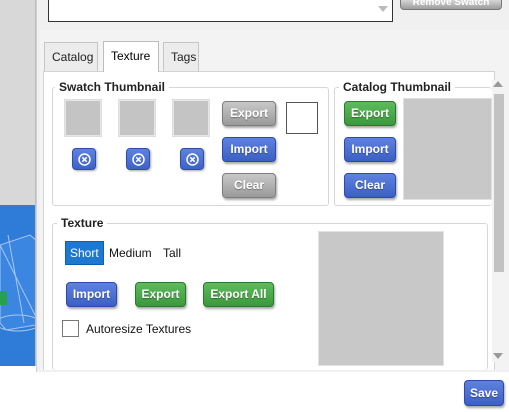 This screenshot has height=412, width=509. Describe the element at coordinates (249, 149) in the screenshot. I see `swatch-import-button: Import` at that location.